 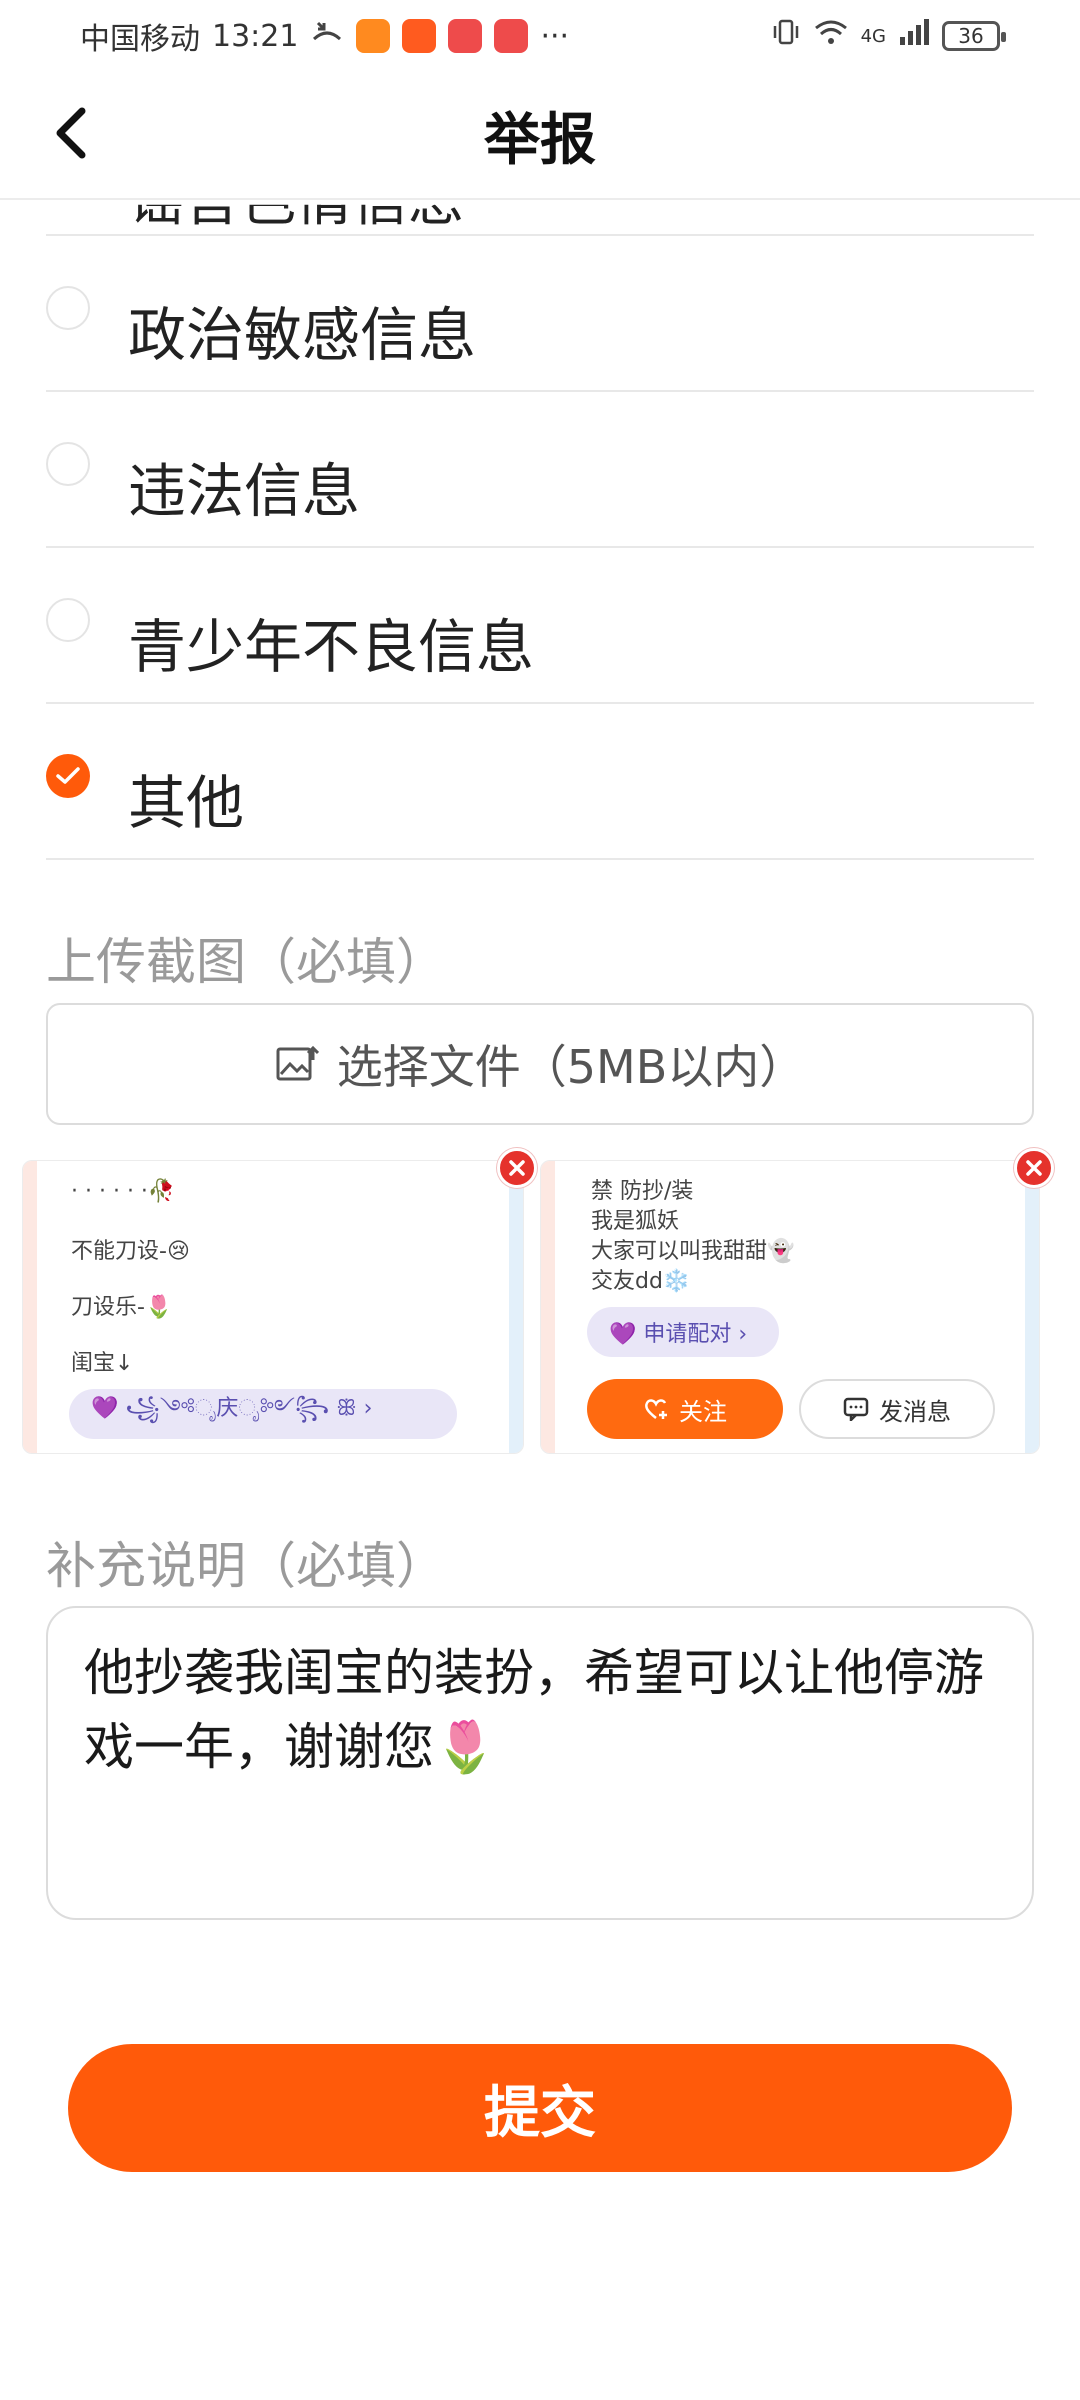 What do you see at coordinates (186, 803) in the screenshot?
I see `option-label: 其他` at bounding box center [186, 803].